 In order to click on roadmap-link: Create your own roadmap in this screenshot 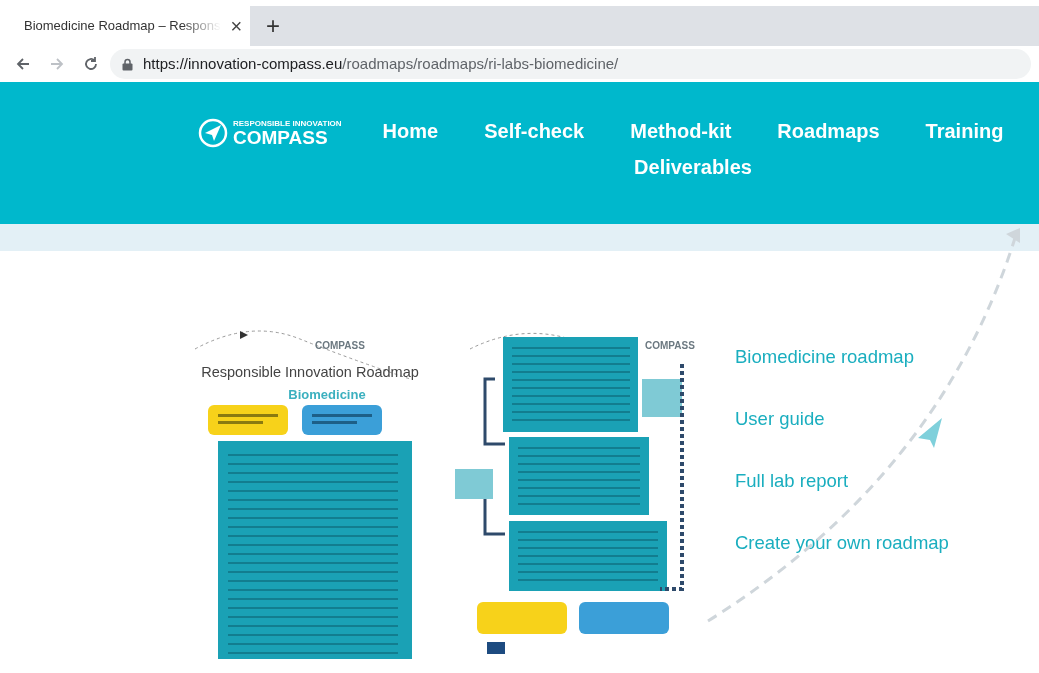, I will do `click(842, 543)`.